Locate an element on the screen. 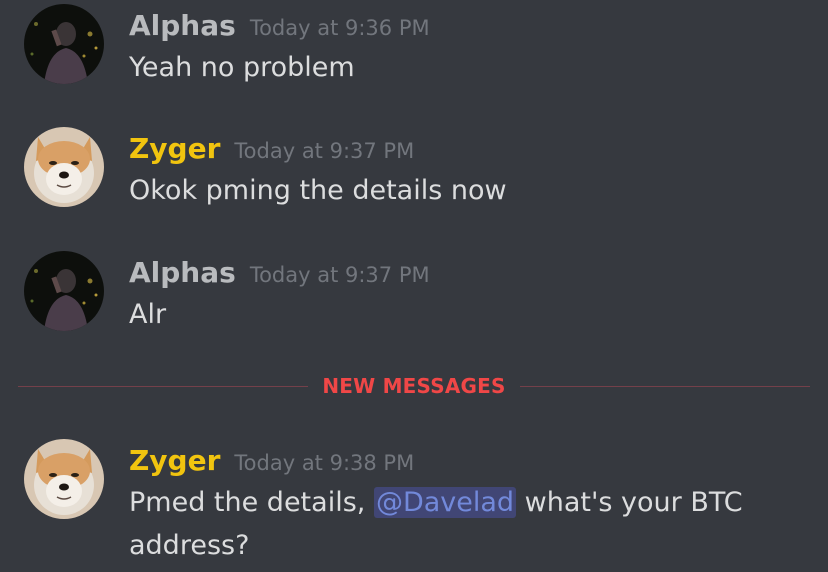 Image resolution: width=828 pixels, height=572 pixels. timestamp: Today at 9:38 PM is located at coordinates (324, 463).